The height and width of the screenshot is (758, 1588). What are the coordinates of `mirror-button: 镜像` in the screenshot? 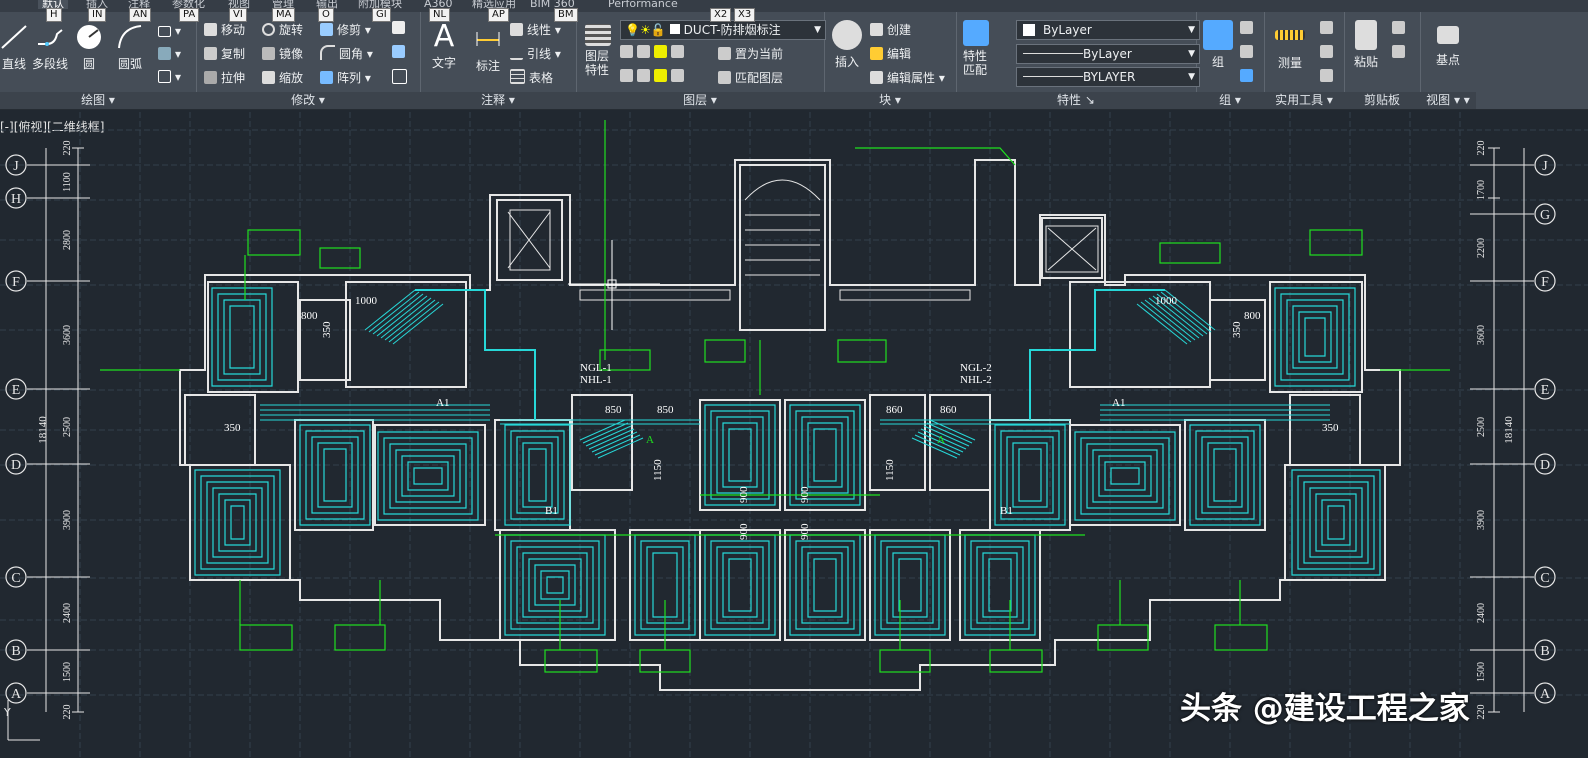 It's located at (282, 53).